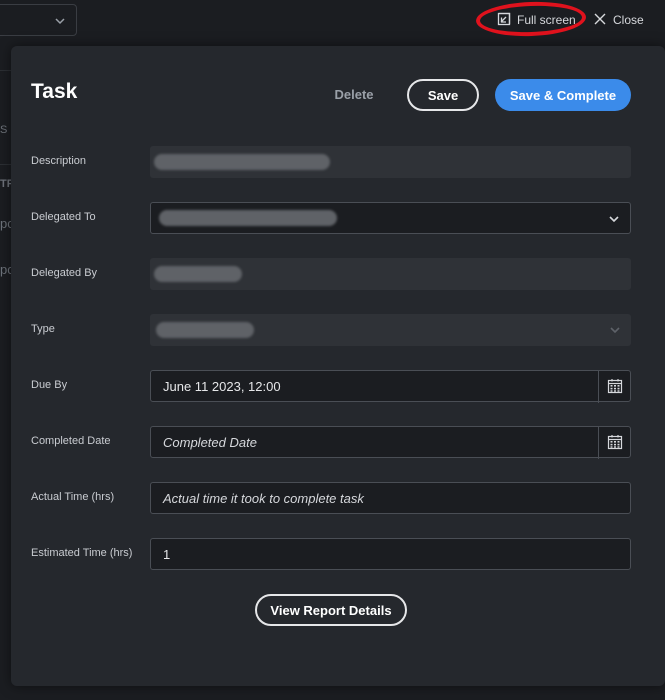 This screenshot has width=665, height=700. I want to click on expand-icon, so click(504, 20).